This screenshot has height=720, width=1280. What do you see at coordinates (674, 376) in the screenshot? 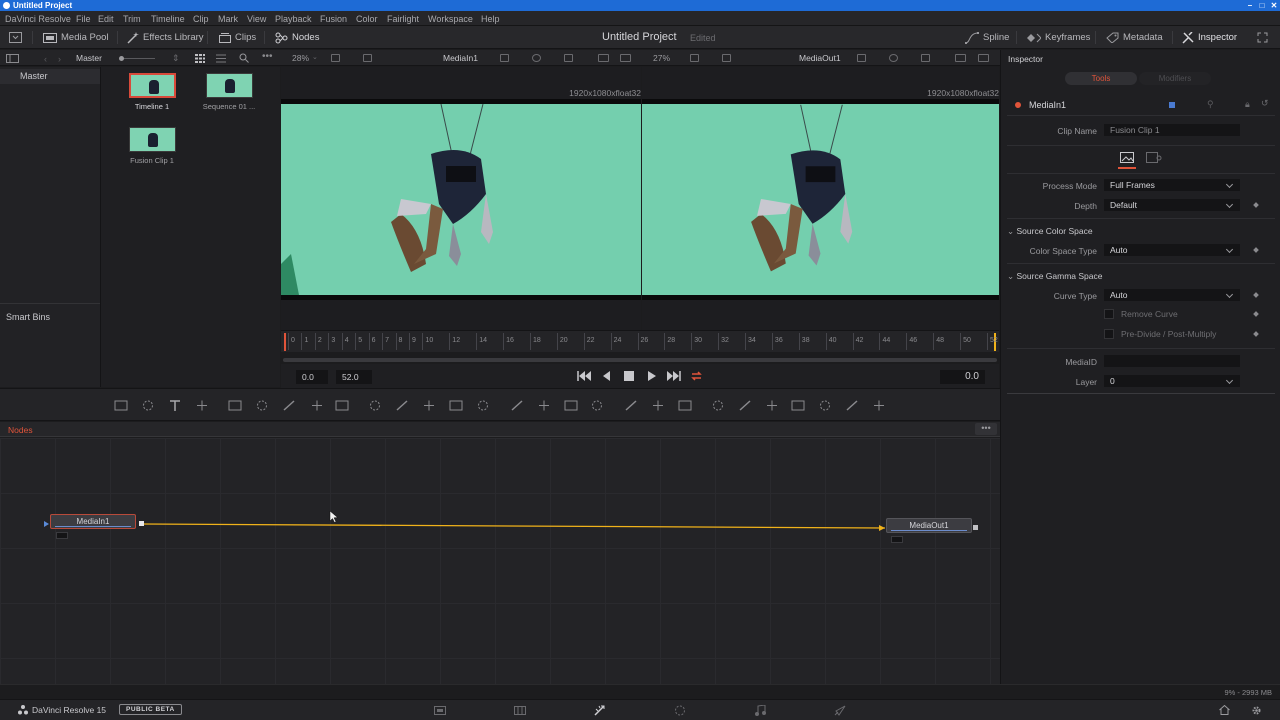
I see `go-to-end-icon` at bounding box center [674, 376].